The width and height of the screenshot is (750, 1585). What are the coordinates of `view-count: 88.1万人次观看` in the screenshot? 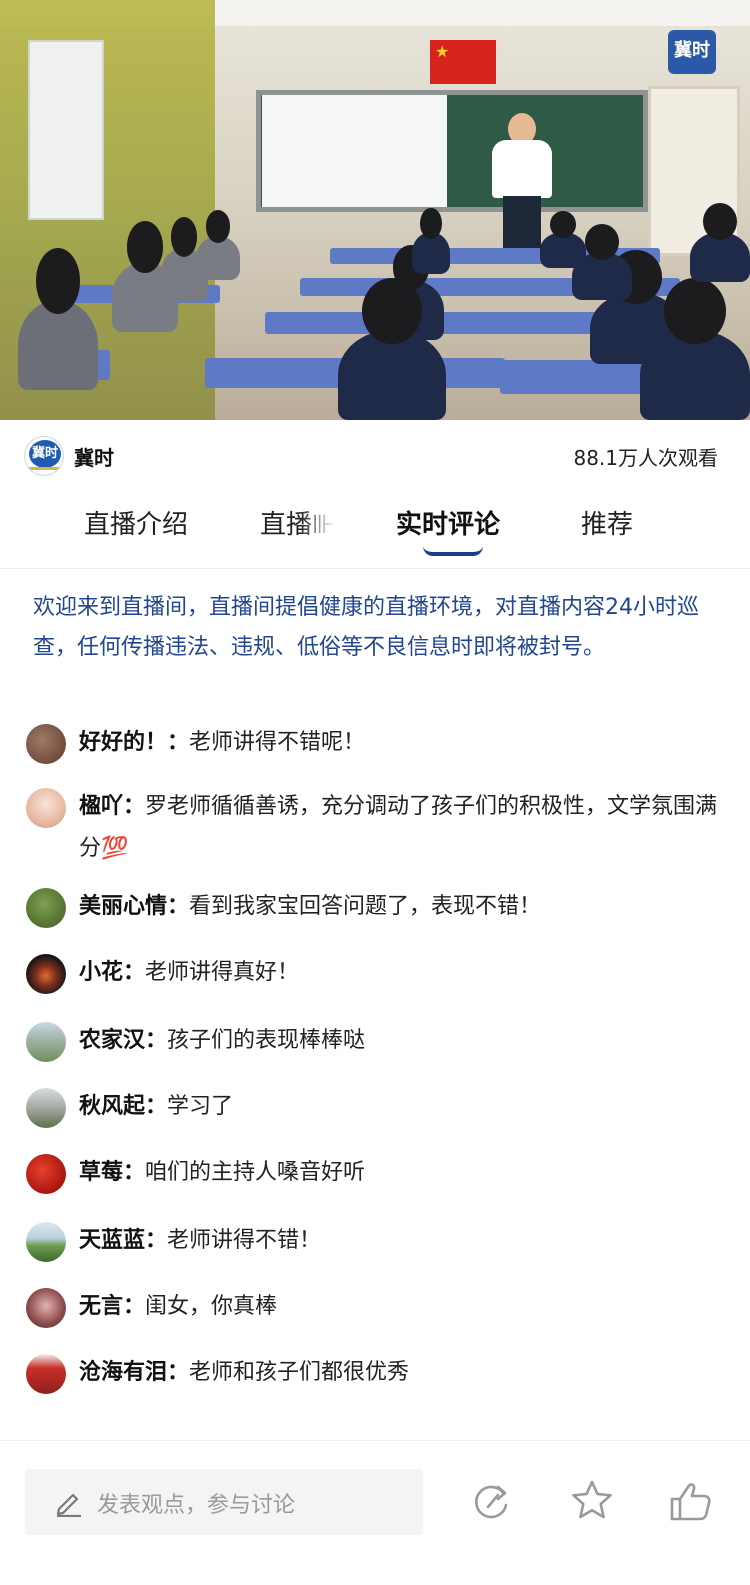 It's located at (645, 458).